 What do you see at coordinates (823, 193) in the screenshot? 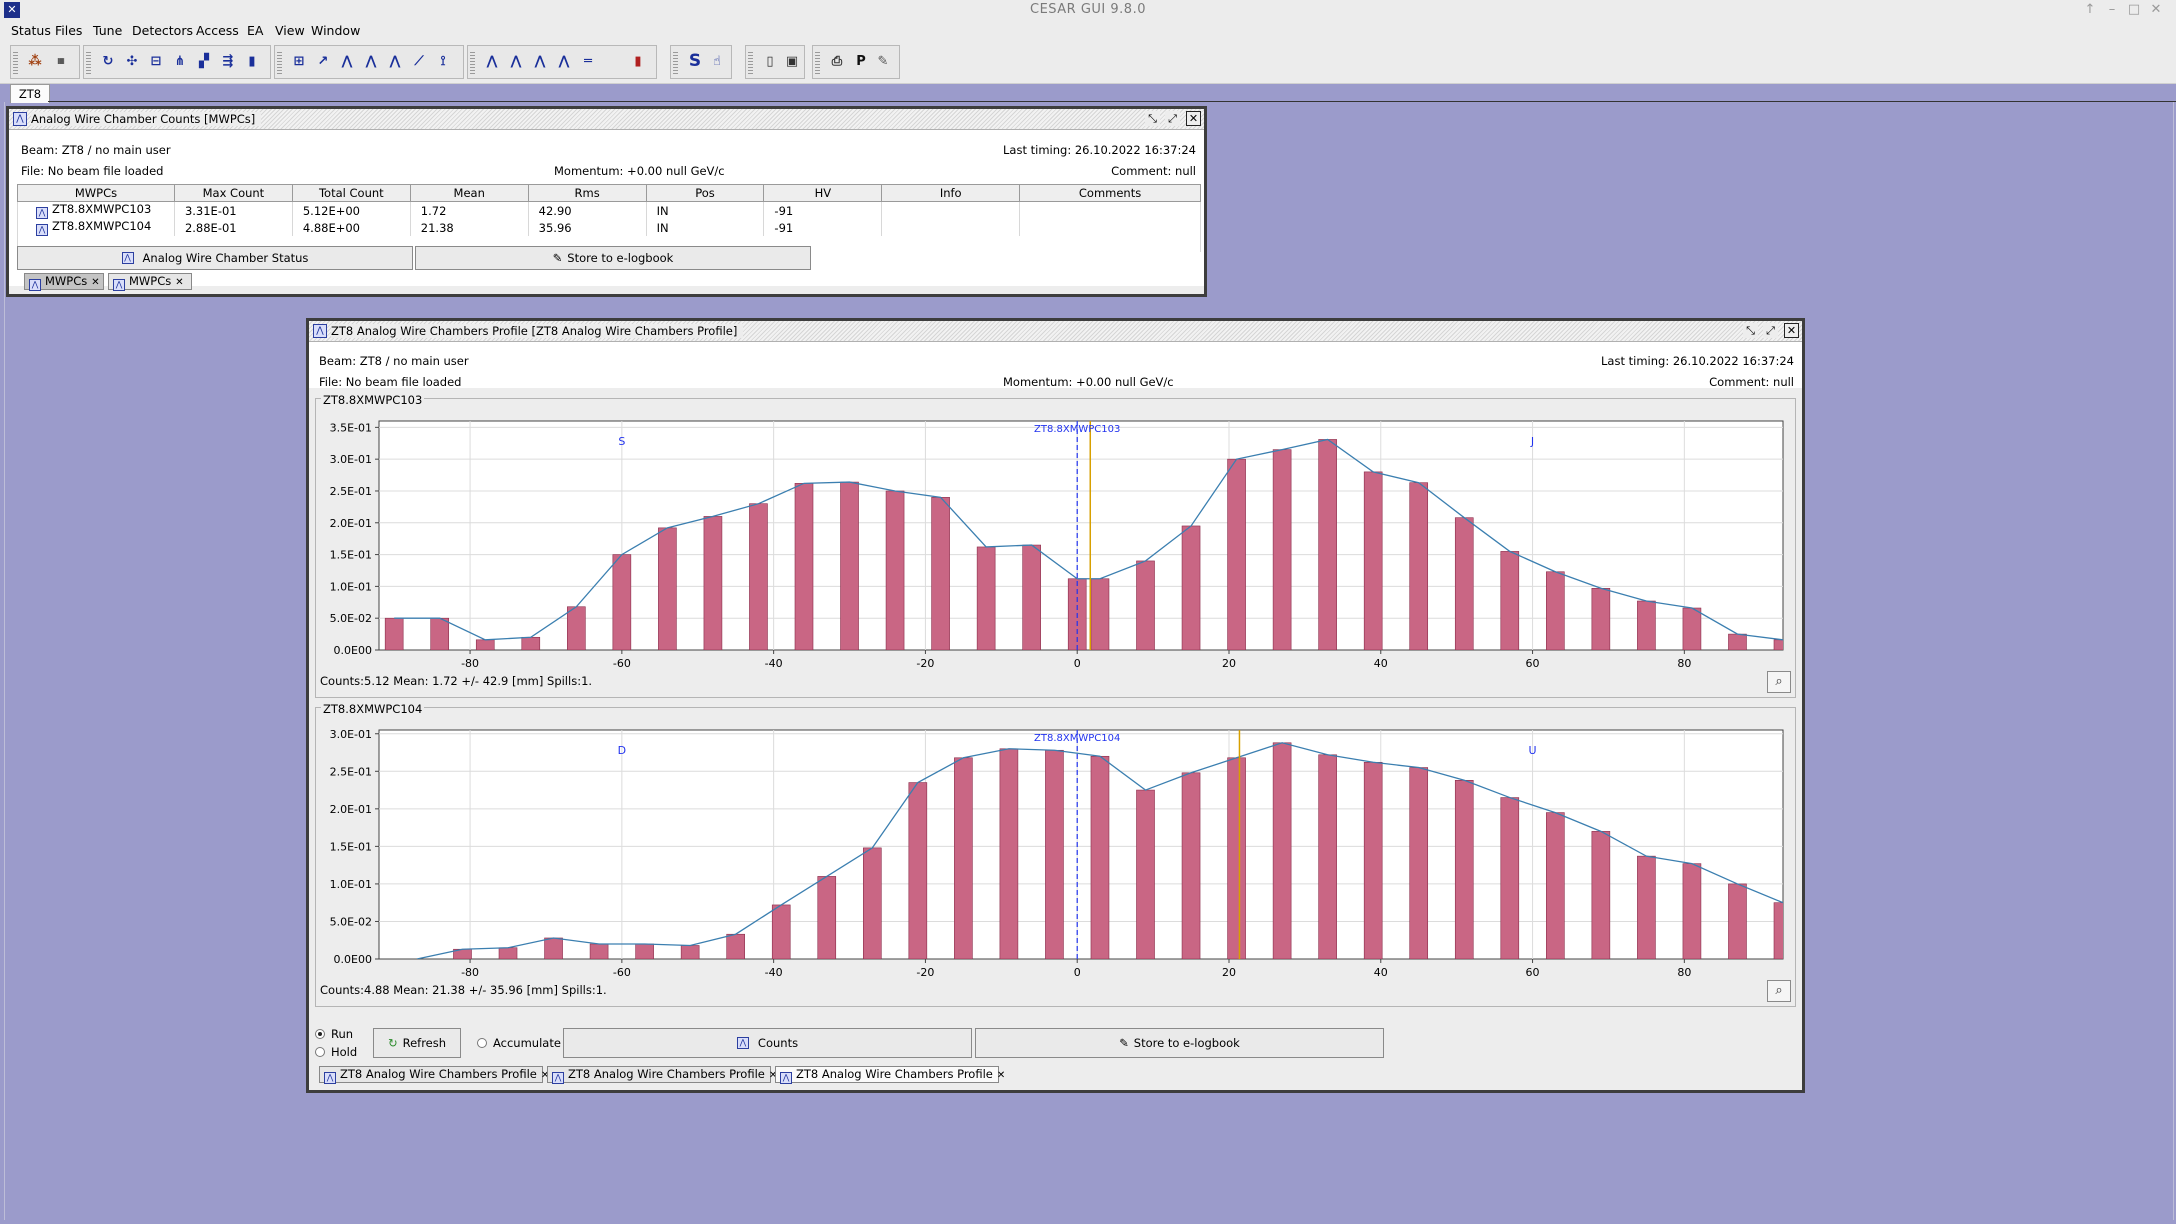
I see `col-hv: HV` at bounding box center [823, 193].